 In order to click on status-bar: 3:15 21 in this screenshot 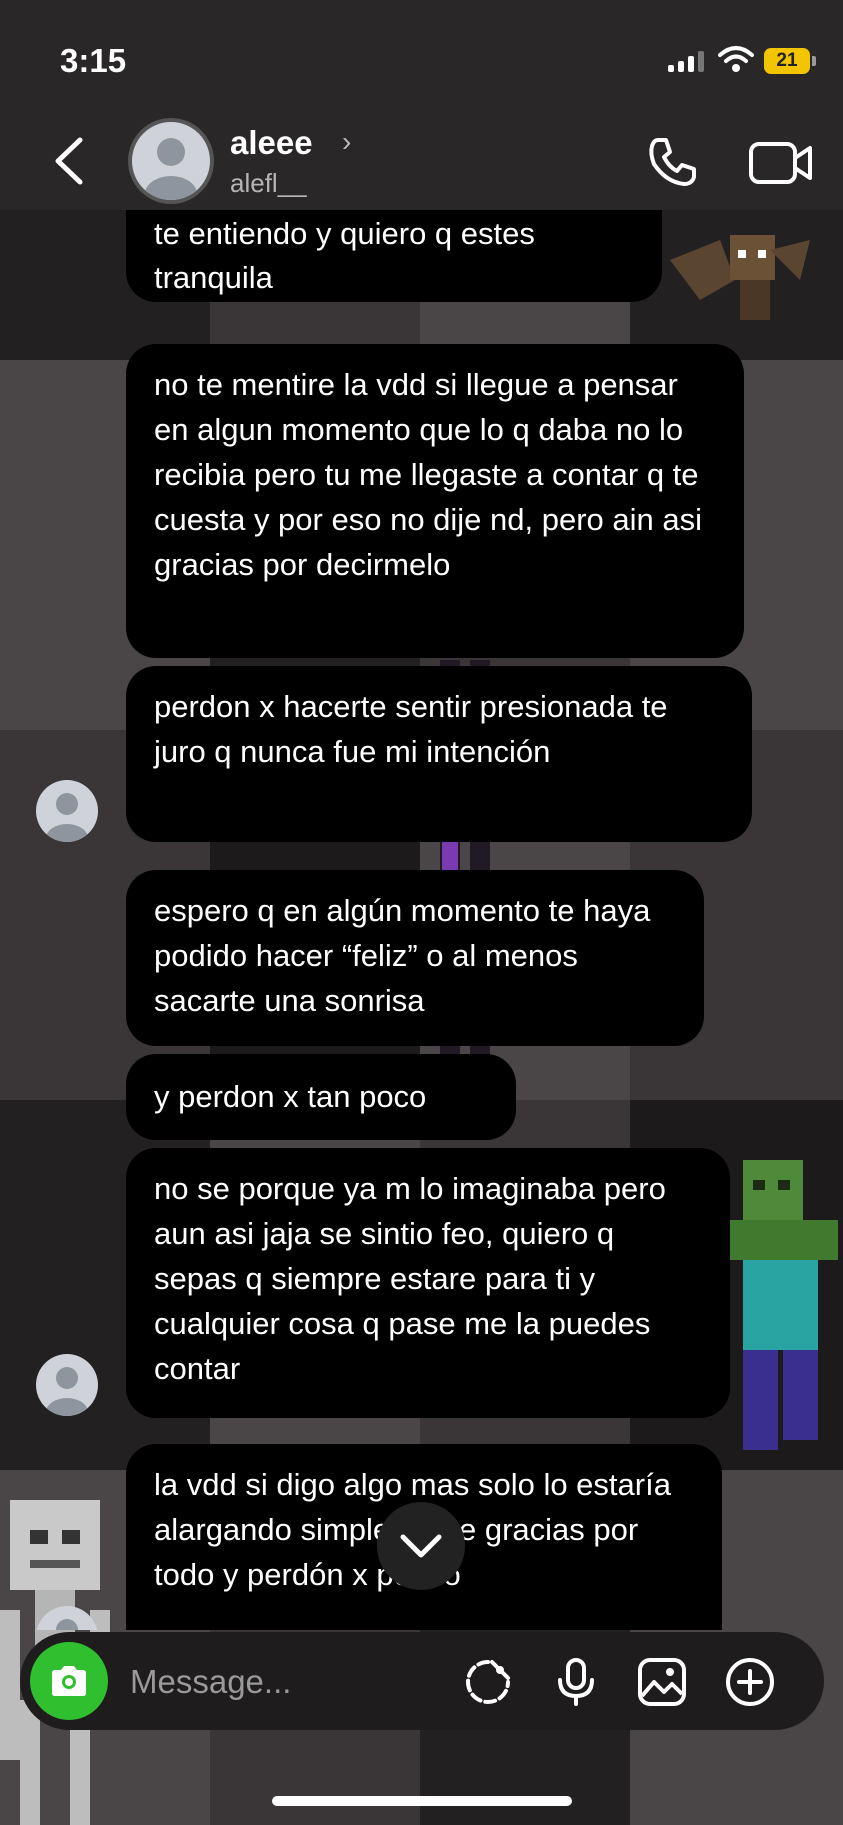, I will do `click(421, 55)`.